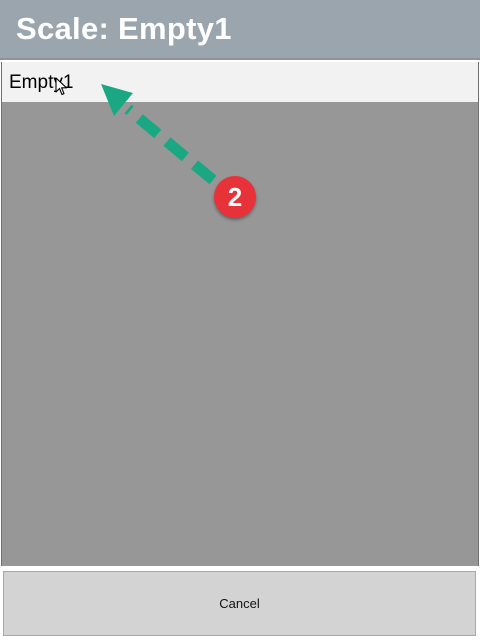  What do you see at coordinates (240, 82) in the screenshot?
I see `list-item-empty1: Empty1` at bounding box center [240, 82].